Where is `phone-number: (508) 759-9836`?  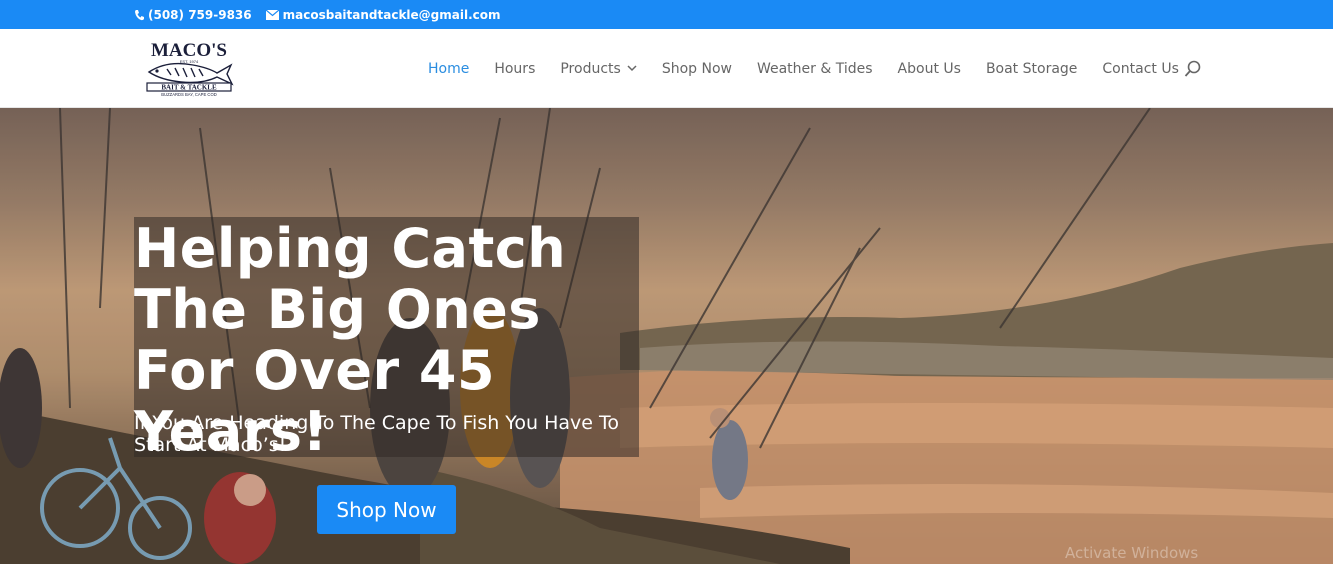
phone-number: (508) 759-9836 is located at coordinates (200, 15).